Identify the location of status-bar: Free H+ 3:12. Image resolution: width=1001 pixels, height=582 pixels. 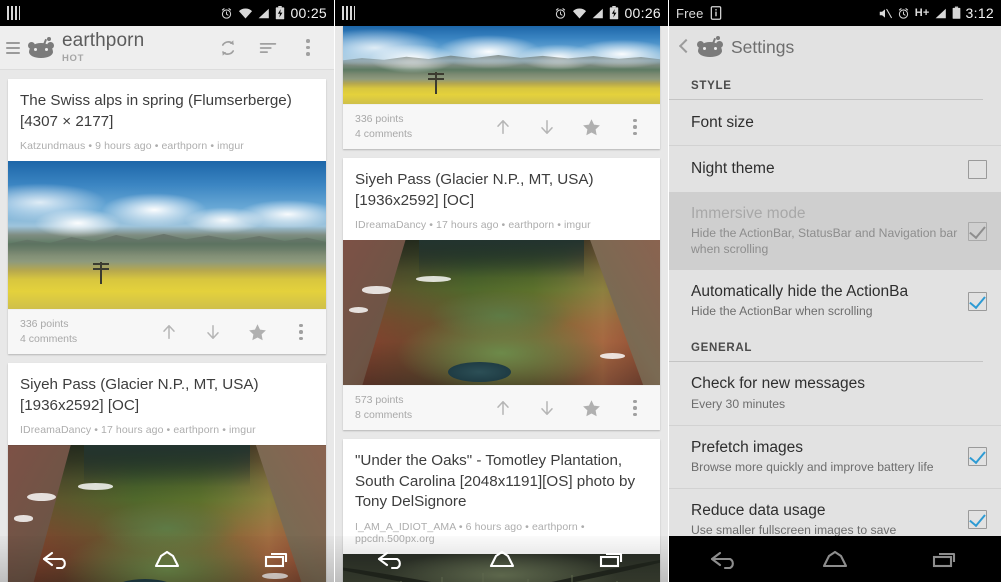
(835, 13).